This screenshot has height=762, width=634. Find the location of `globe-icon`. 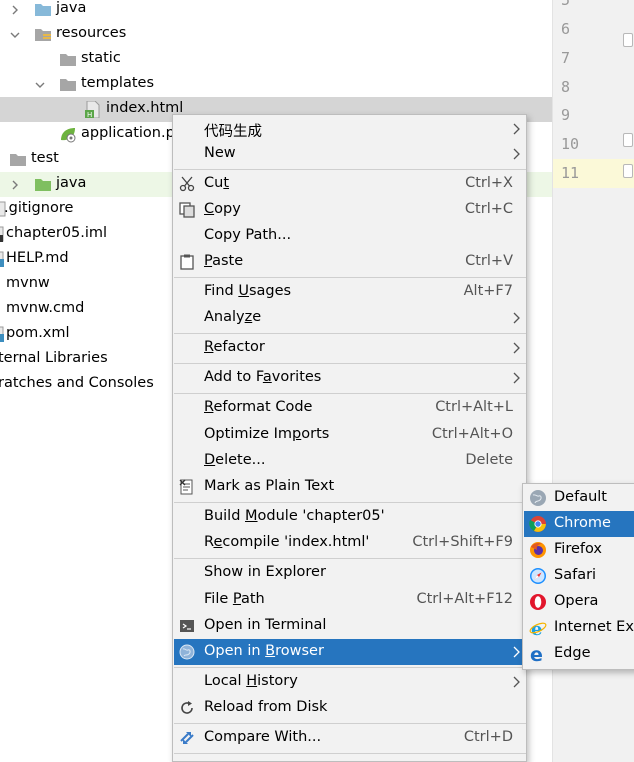

globe-icon is located at coordinates (187, 652).